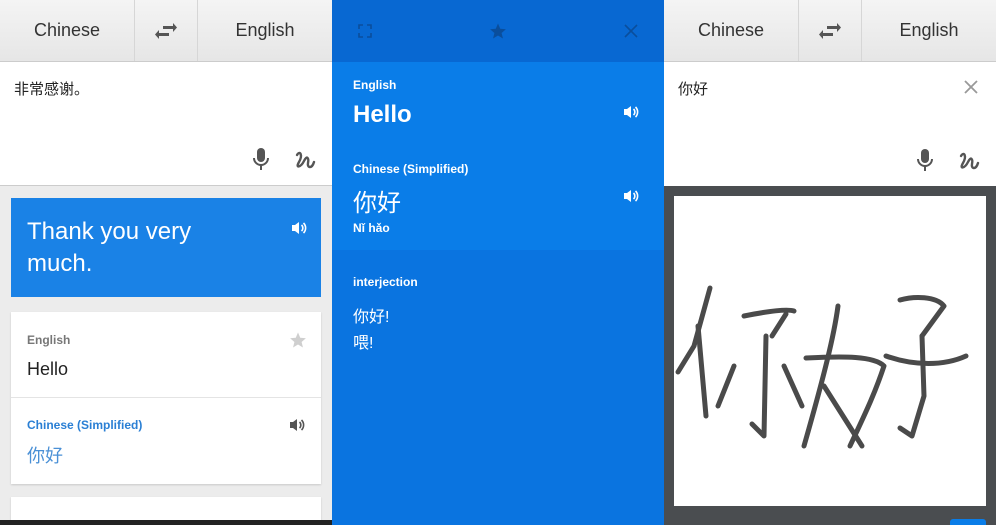 The width and height of the screenshot is (996, 525). Describe the element at coordinates (375, 85) in the screenshot. I see `source-label: English` at that location.